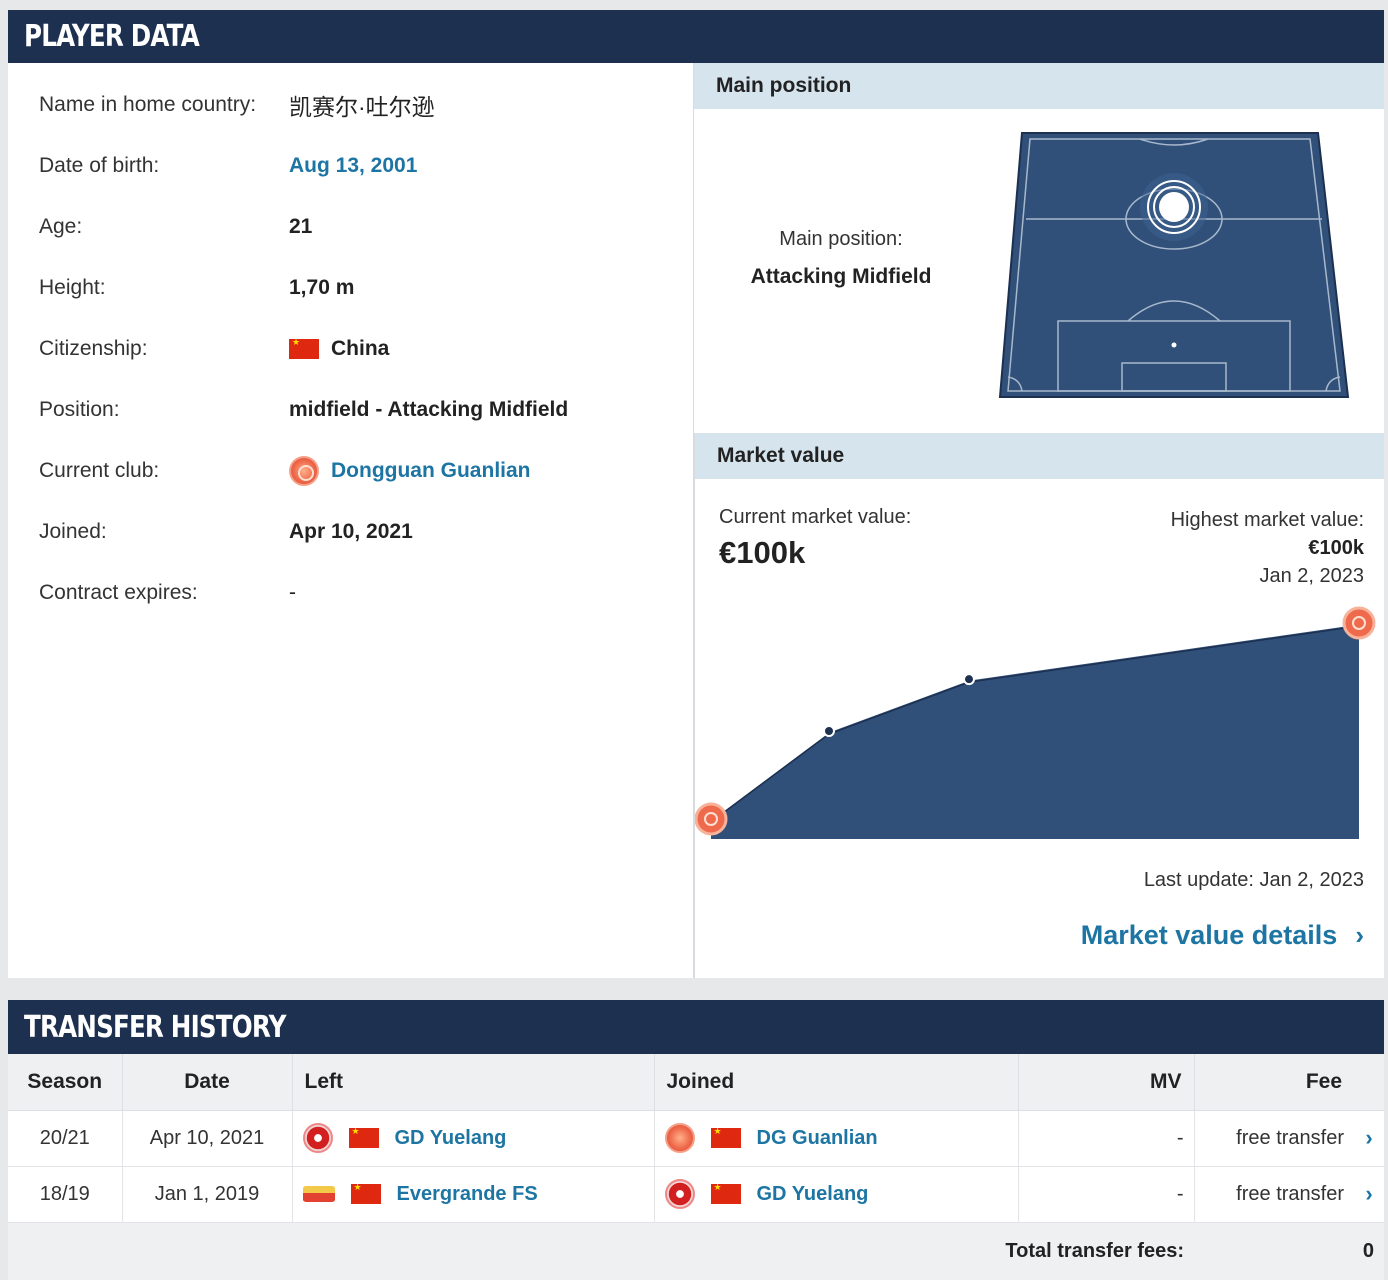 Image resolution: width=1388 pixels, height=1280 pixels. I want to click on joined-club-cell: DG Guanlian, so click(836, 1138).